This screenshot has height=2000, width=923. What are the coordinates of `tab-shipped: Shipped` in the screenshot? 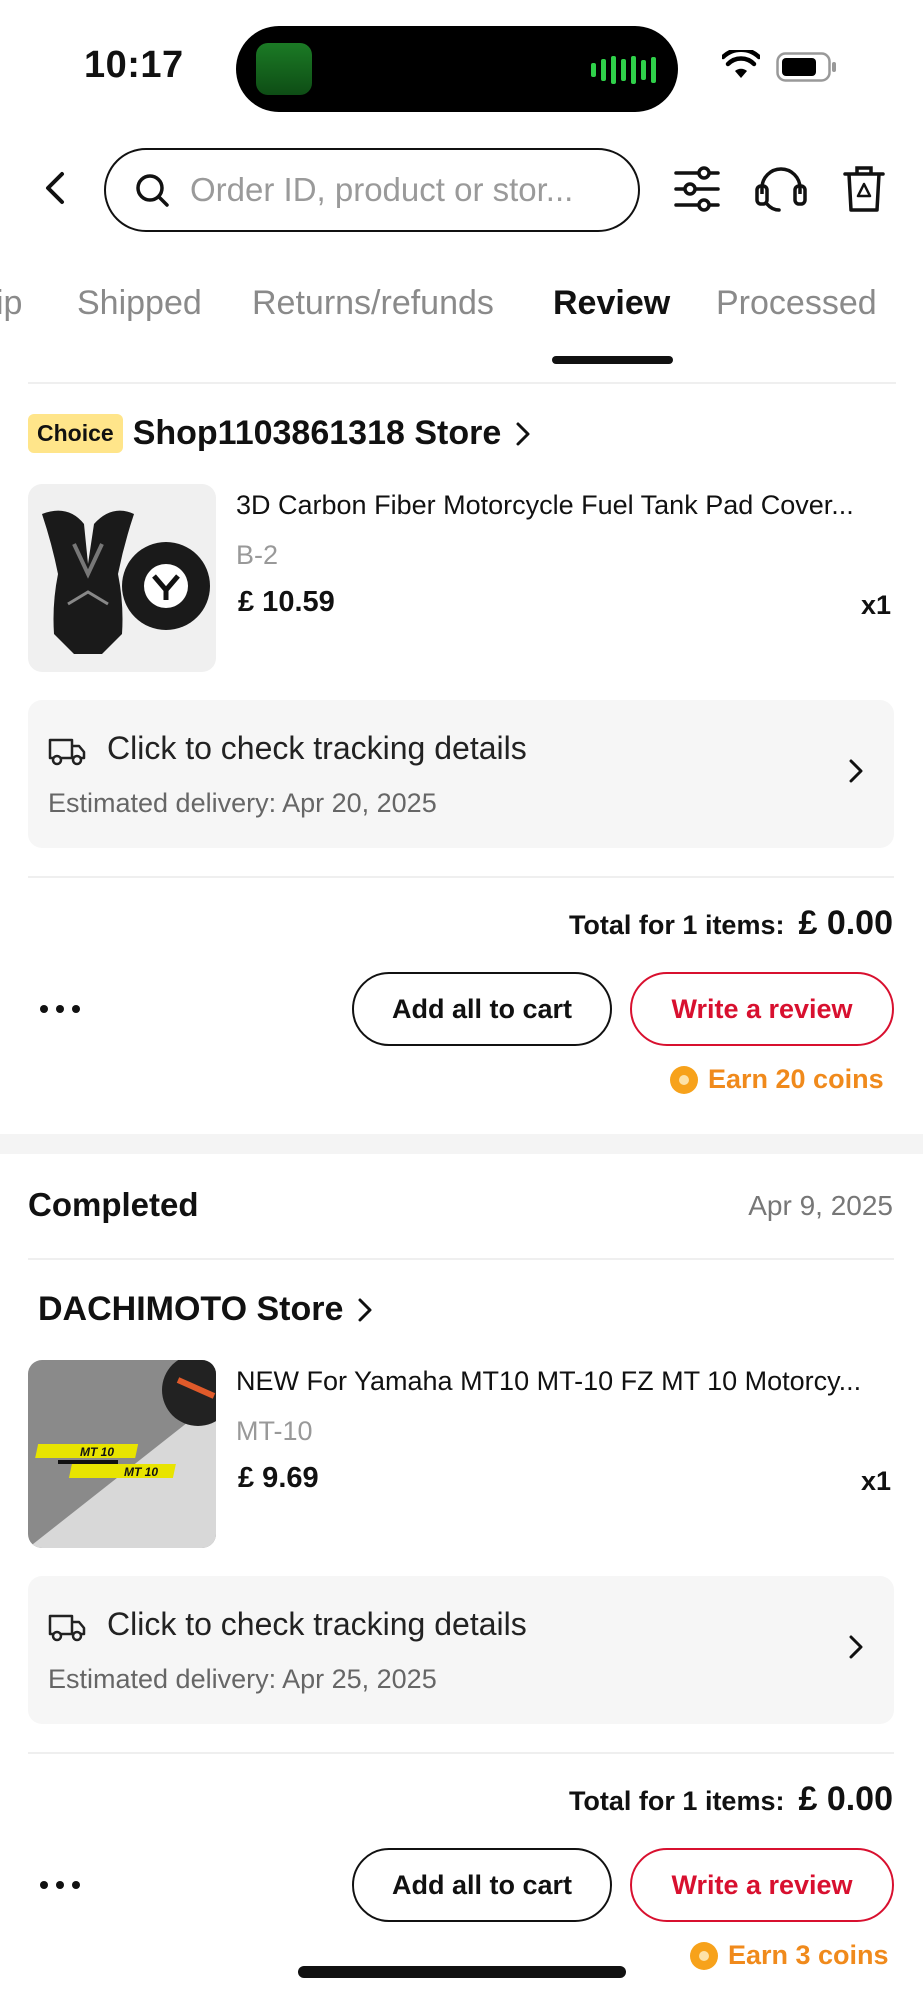 It's located at (139, 303).